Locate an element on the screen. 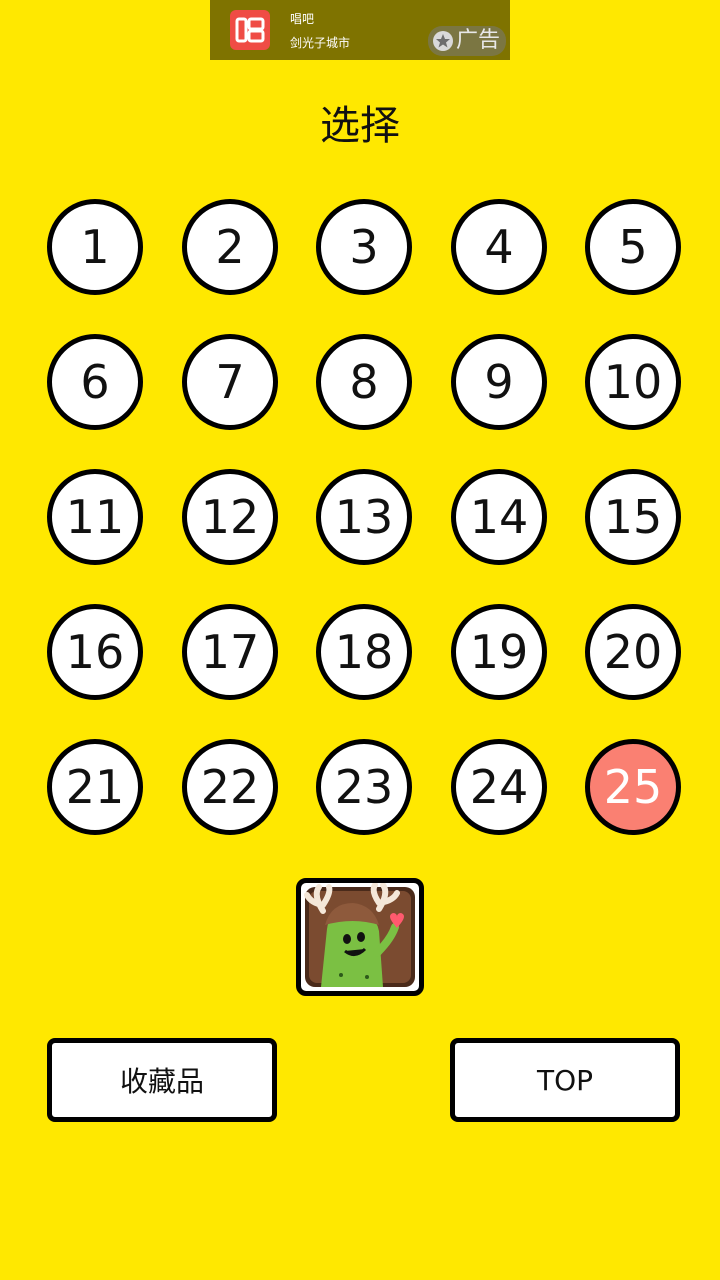  level-button-13: 13 is located at coordinates (364, 517).